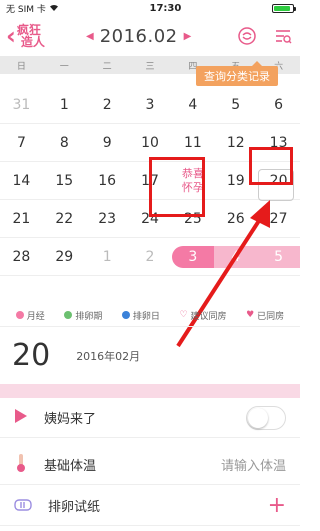 This screenshot has width=320, height=531. I want to click on status-bar: 无 SIM 卡 17:30, so click(150, 8).